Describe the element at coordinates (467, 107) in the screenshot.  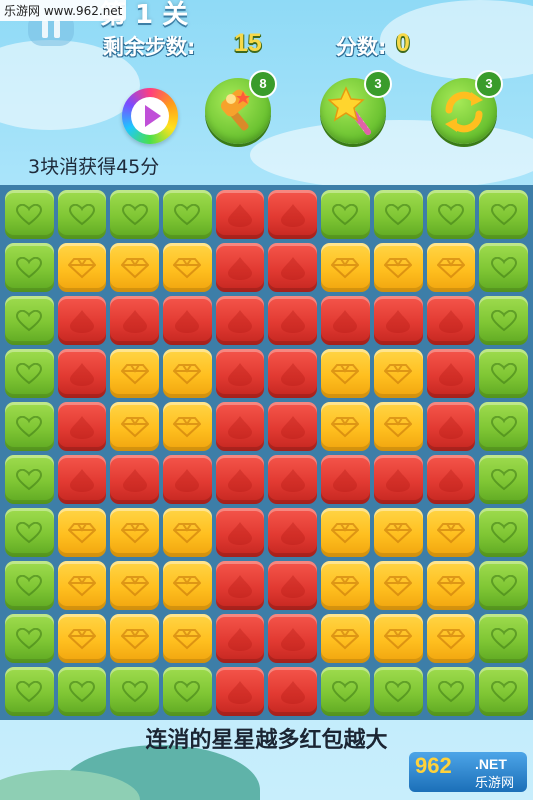
I see `tool-refresh-button: 3` at that location.